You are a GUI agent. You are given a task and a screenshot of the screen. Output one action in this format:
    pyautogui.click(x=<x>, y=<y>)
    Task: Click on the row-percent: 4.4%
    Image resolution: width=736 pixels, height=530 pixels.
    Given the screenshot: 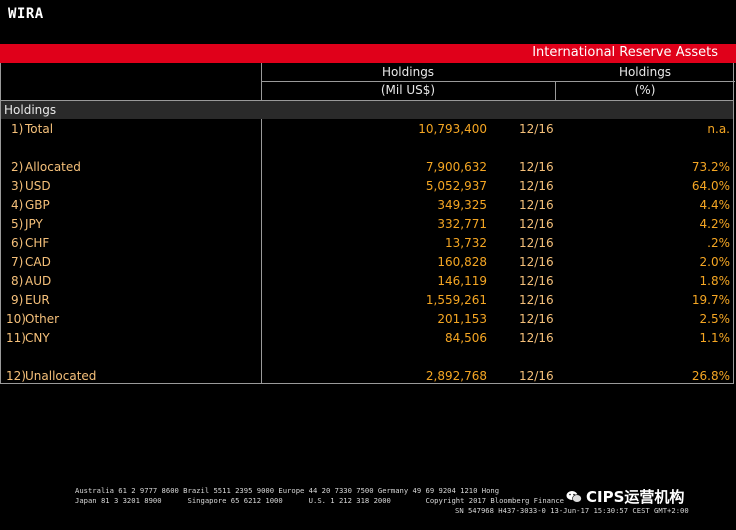 What is the action you would take?
    pyautogui.click(x=715, y=205)
    